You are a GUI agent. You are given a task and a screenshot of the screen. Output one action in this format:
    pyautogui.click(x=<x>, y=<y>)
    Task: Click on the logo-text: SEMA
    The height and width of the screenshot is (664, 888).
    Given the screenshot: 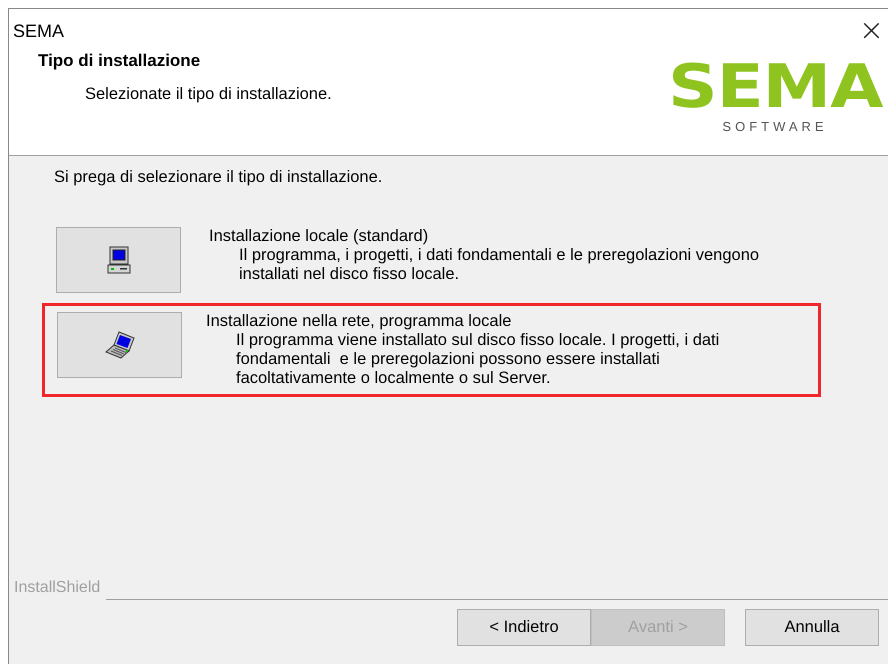 What is the action you would take?
    pyautogui.click(x=775, y=87)
    